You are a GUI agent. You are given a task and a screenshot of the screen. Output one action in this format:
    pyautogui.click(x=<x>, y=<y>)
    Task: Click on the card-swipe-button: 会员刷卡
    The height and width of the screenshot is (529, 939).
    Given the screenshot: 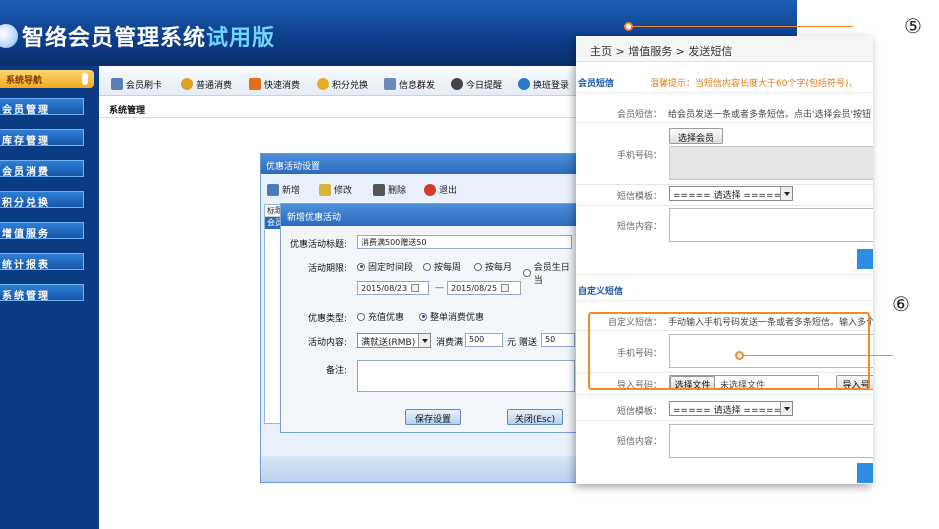 What is the action you would take?
    pyautogui.click(x=136, y=84)
    